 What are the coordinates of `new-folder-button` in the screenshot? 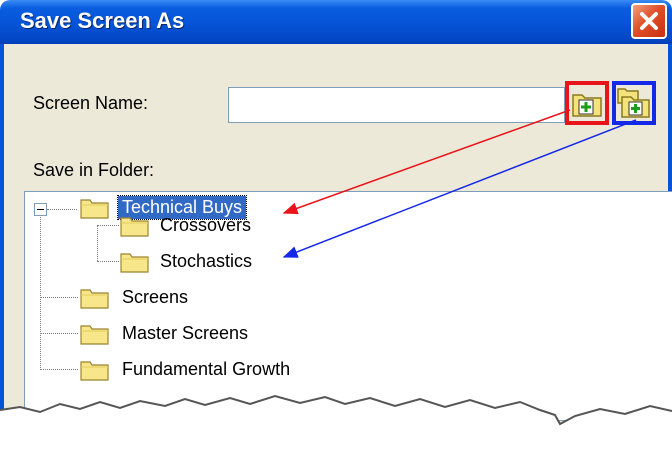 It's located at (587, 103).